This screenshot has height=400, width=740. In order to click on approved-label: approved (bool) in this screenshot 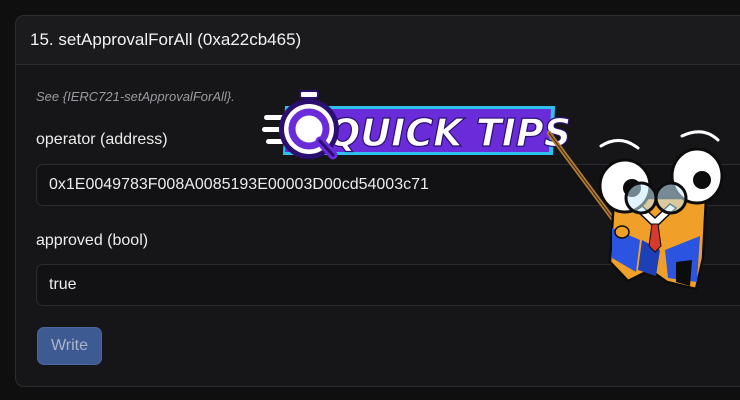, I will do `click(92, 240)`.